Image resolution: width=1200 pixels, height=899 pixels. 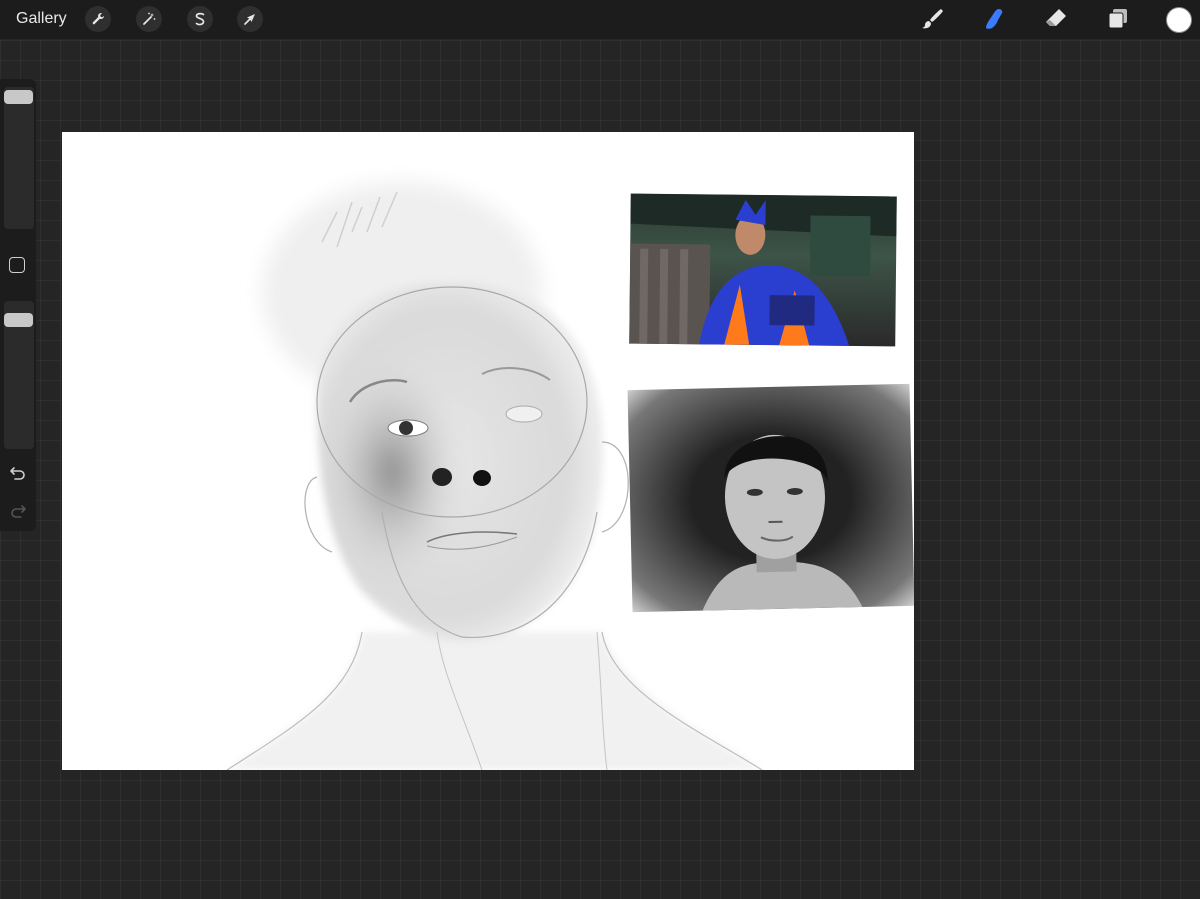 What do you see at coordinates (250, 19) in the screenshot?
I see `arrow-cursor-icon` at bounding box center [250, 19].